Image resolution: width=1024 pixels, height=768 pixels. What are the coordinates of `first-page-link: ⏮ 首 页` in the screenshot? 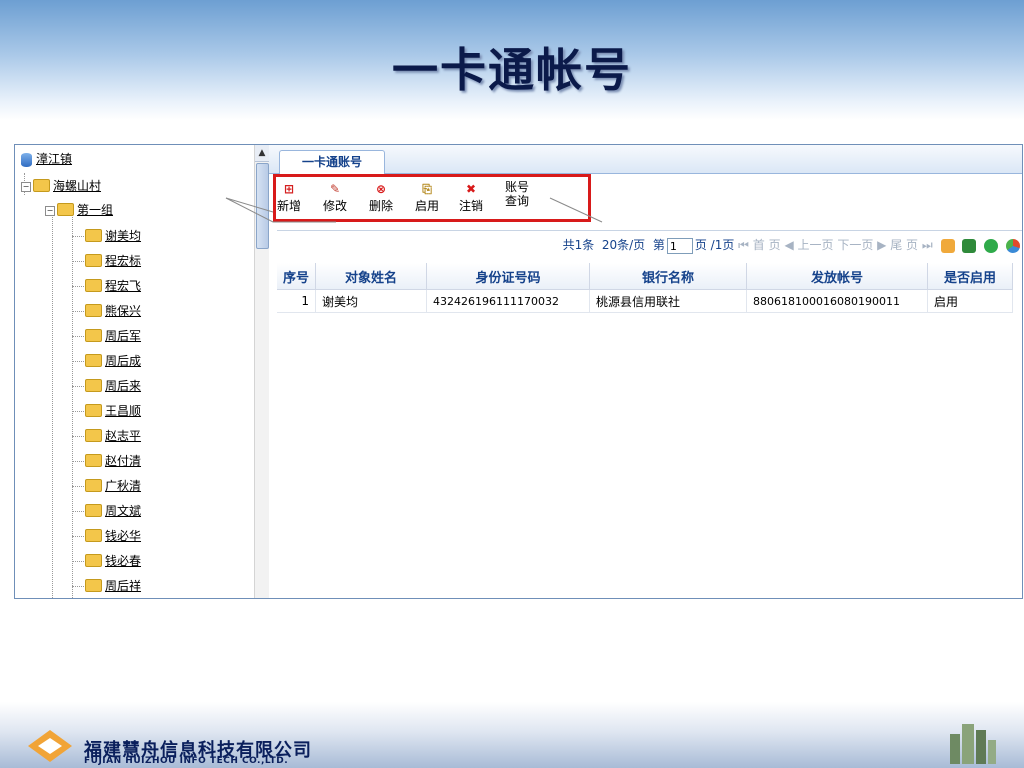 It's located at (759, 245).